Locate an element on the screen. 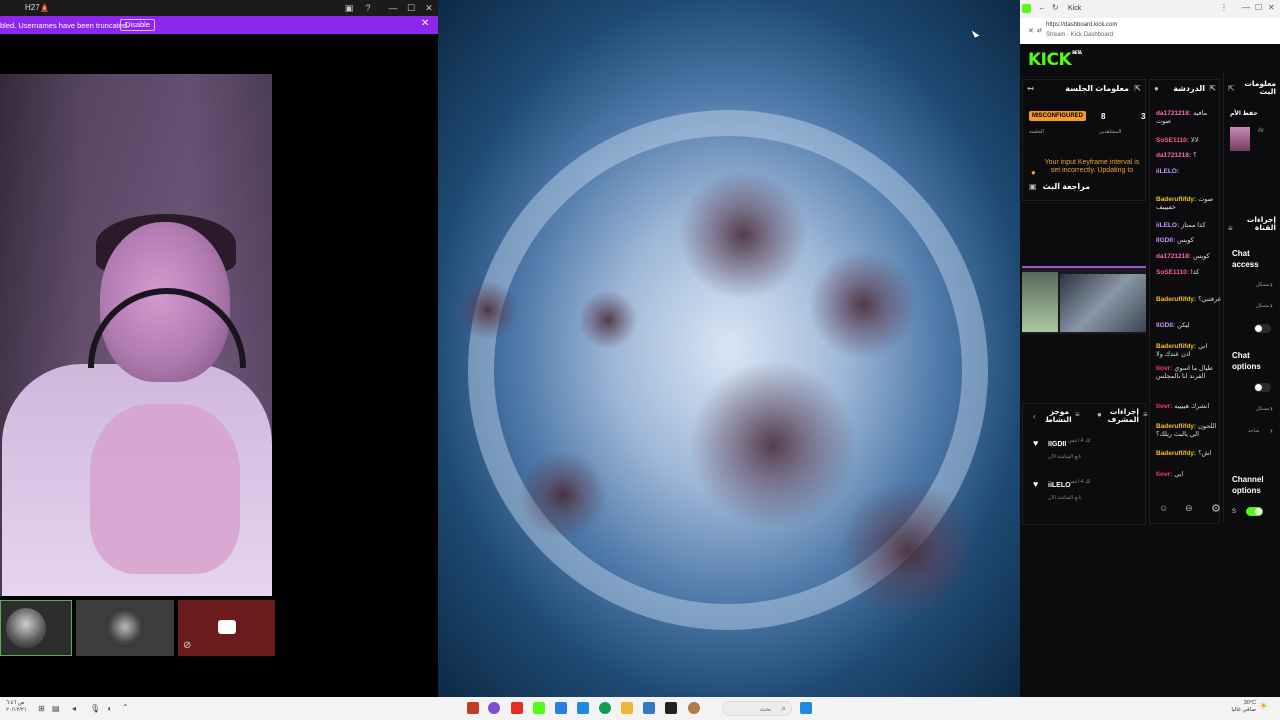  file-explorer-icon is located at coordinates (627, 708).